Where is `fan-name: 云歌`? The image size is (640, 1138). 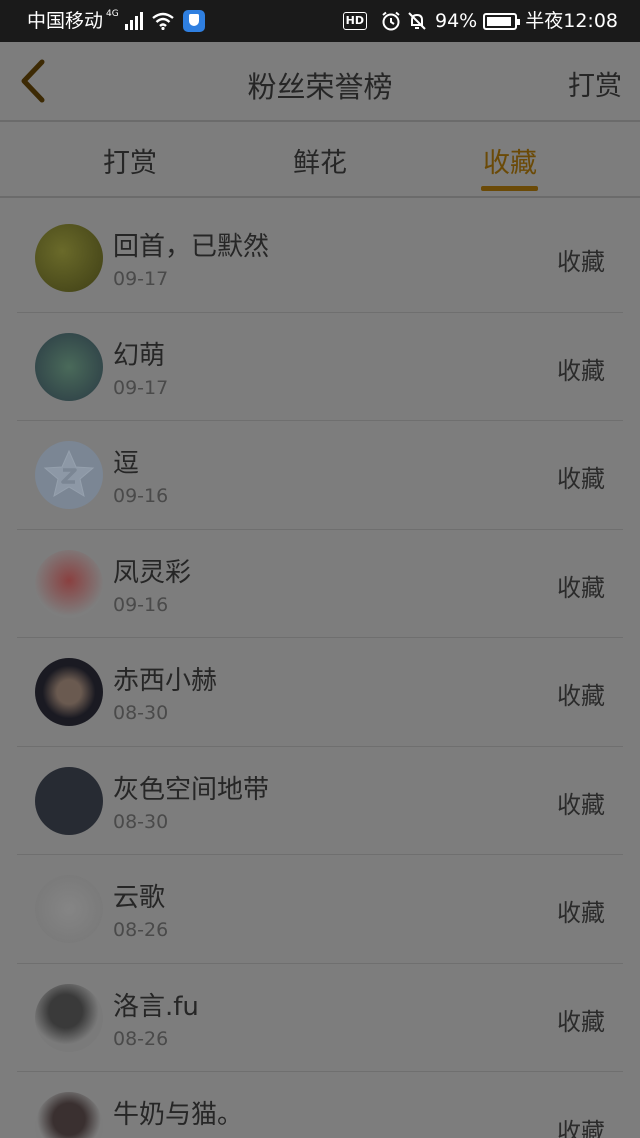 fan-name: 云歌 is located at coordinates (139, 898).